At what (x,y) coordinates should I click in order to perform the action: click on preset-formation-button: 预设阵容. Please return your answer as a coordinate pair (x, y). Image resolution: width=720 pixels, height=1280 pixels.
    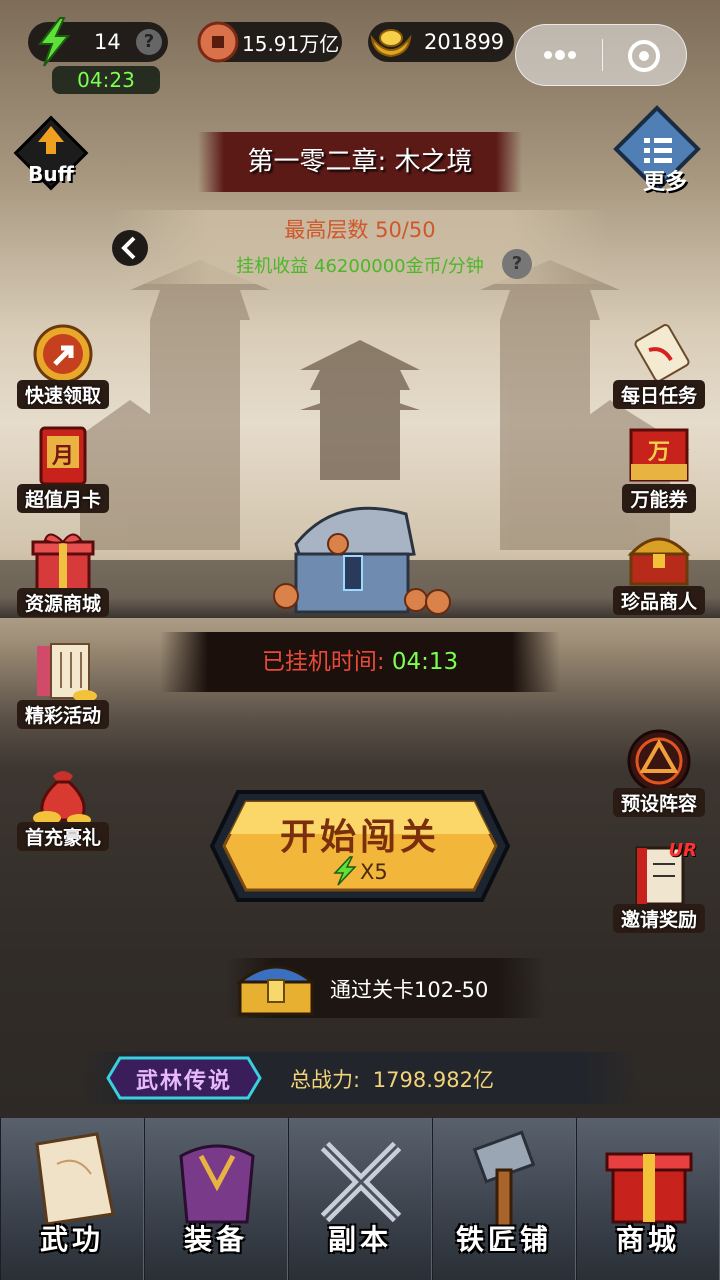
    Looking at the image, I should click on (659, 772).